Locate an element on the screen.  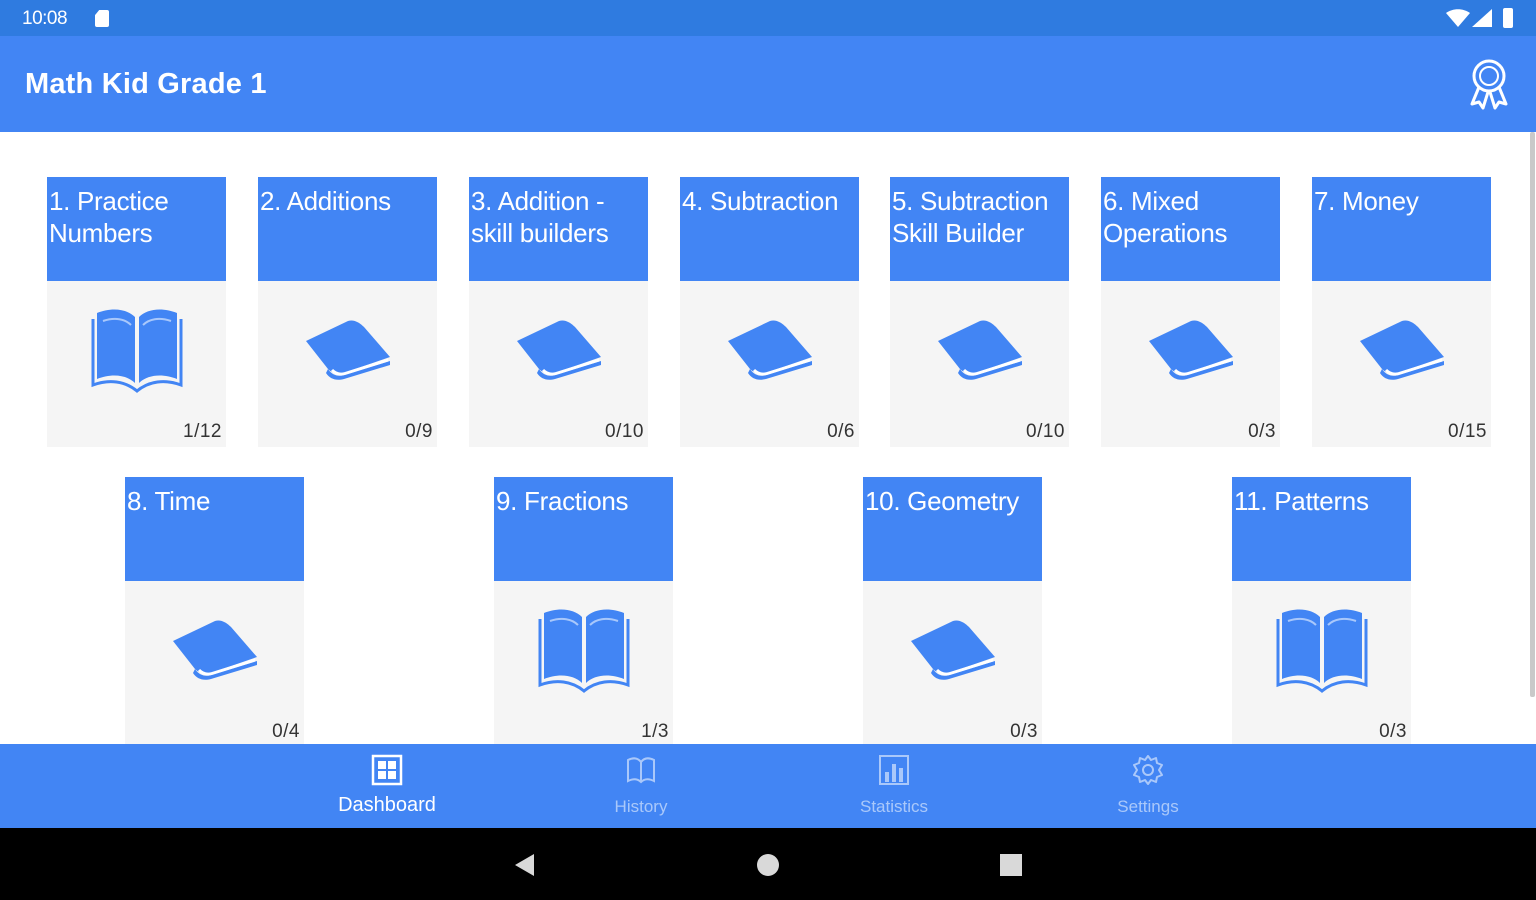
topic-card-mixed-operations: 6. Mixed Operations 0/3 is located at coordinates (1190, 312).